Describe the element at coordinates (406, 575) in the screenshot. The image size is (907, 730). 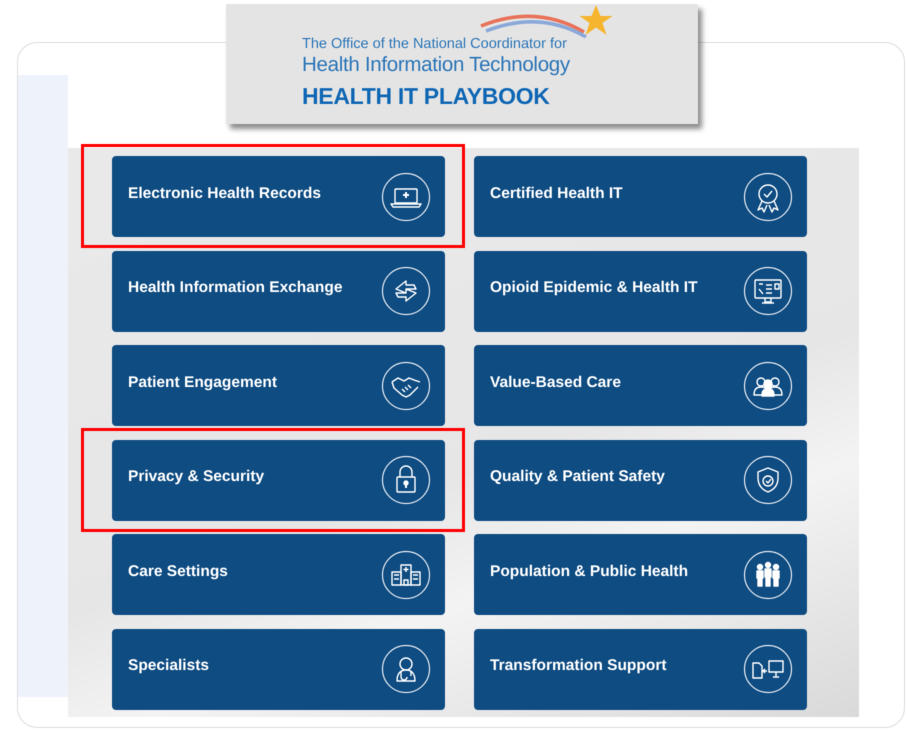
I see `hospital-icon` at that location.